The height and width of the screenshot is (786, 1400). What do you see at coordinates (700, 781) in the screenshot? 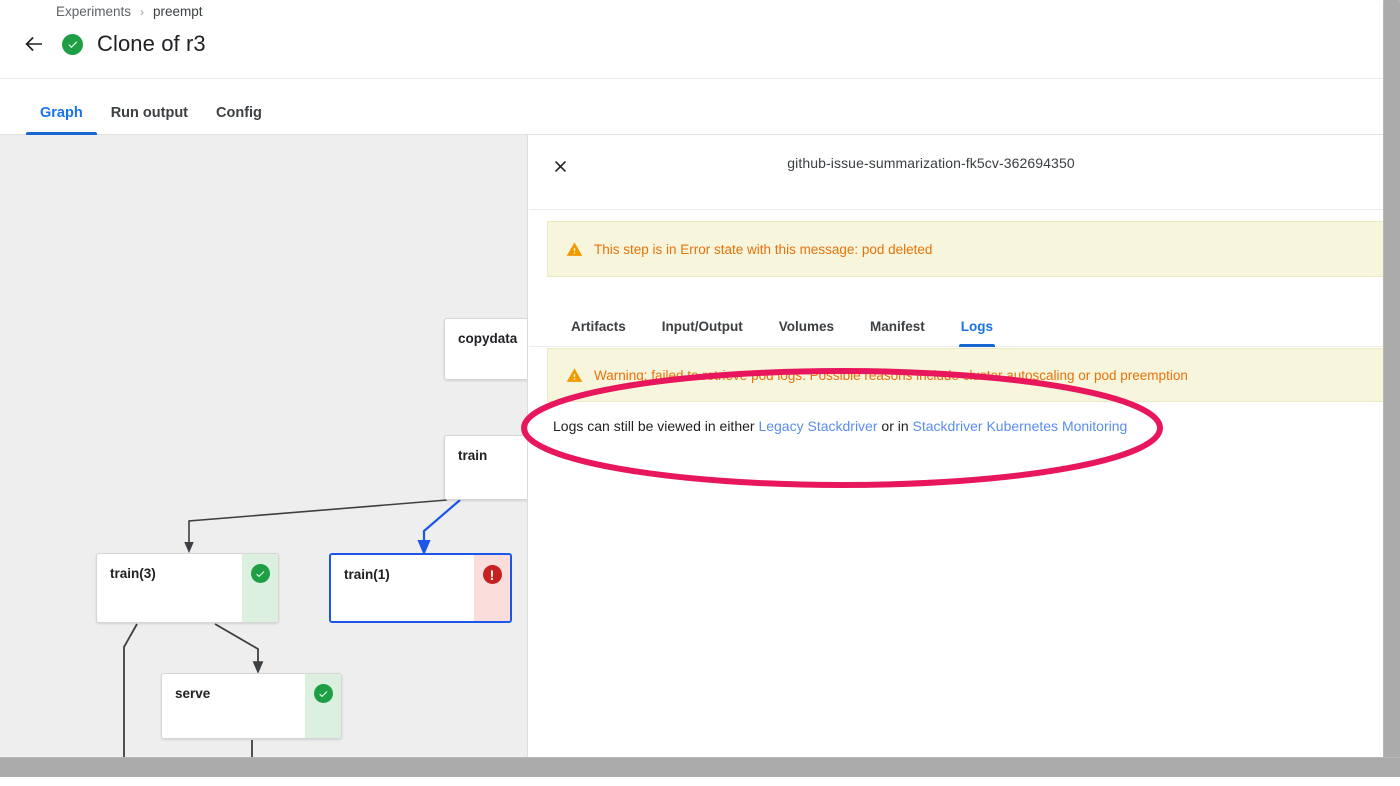
I see `page-bottom-fill` at bounding box center [700, 781].